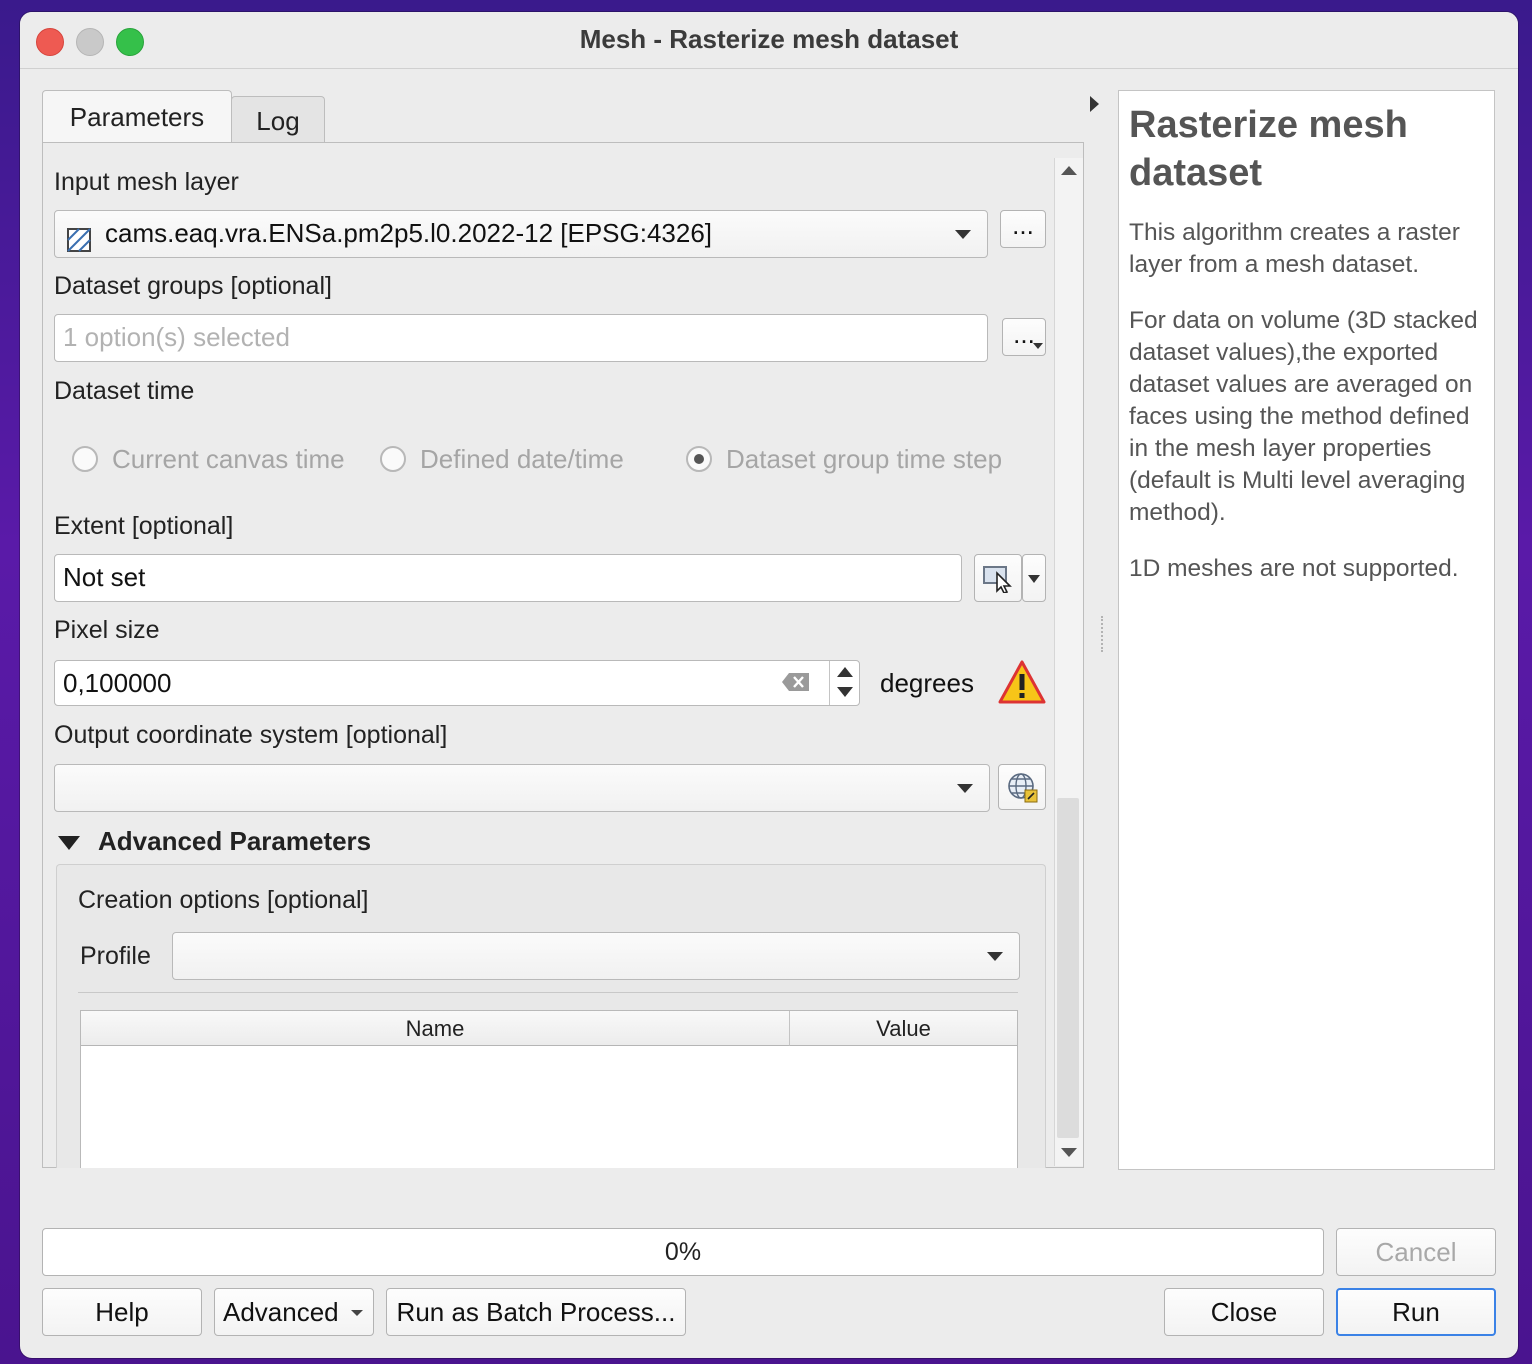  What do you see at coordinates (1416, 1312) in the screenshot?
I see `run-button: Run` at bounding box center [1416, 1312].